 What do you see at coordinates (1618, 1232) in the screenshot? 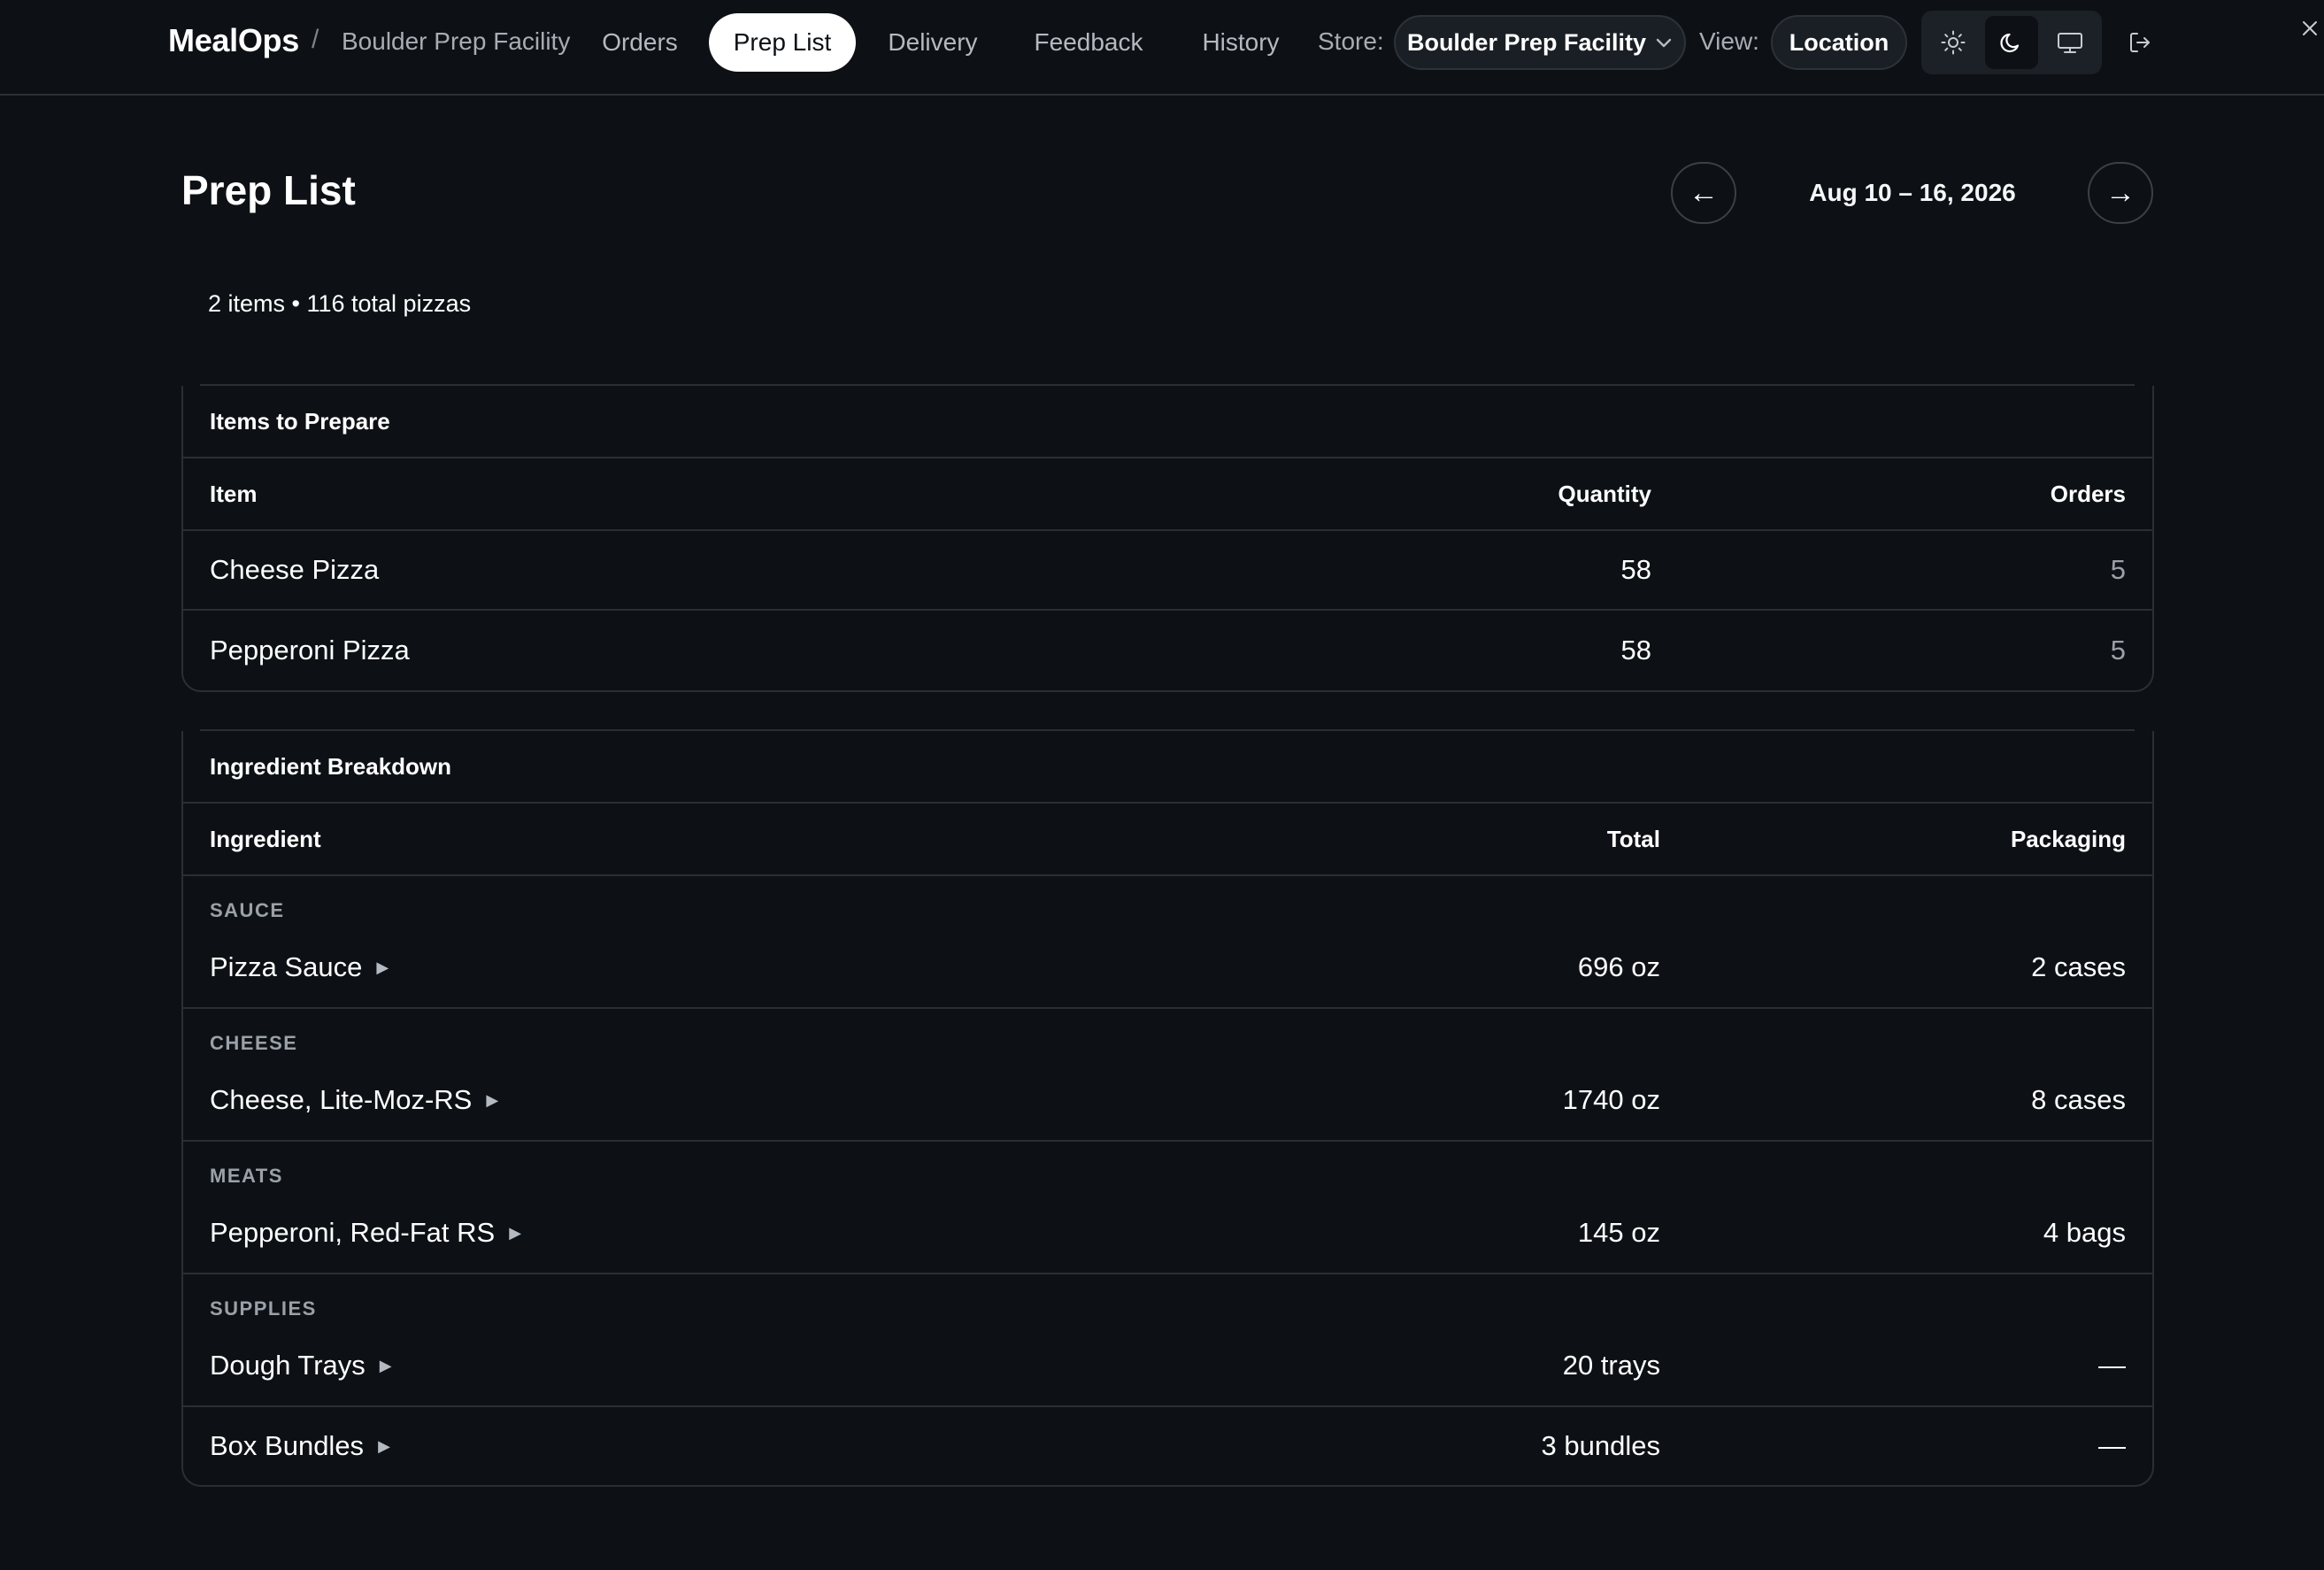
I see `ingredient-total: 145 oz` at bounding box center [1618, 1232].